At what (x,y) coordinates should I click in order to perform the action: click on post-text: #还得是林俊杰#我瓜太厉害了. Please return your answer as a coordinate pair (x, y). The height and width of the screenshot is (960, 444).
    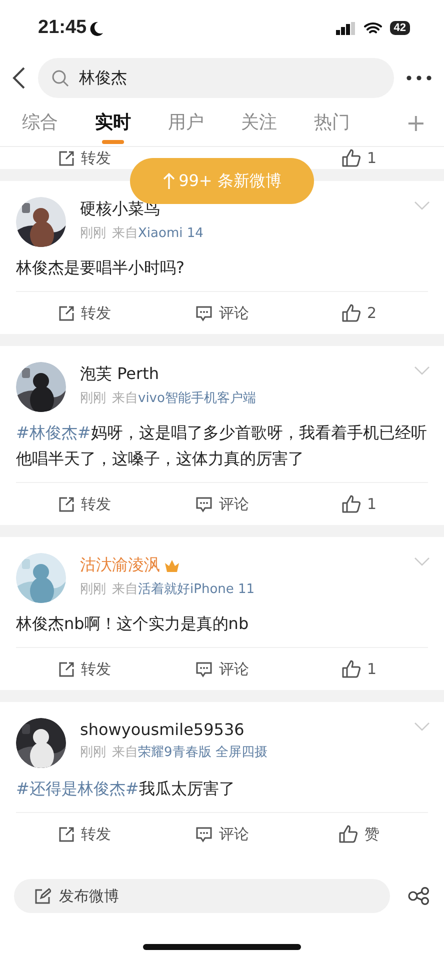
    Looking at the image, I should click on (125, 789).